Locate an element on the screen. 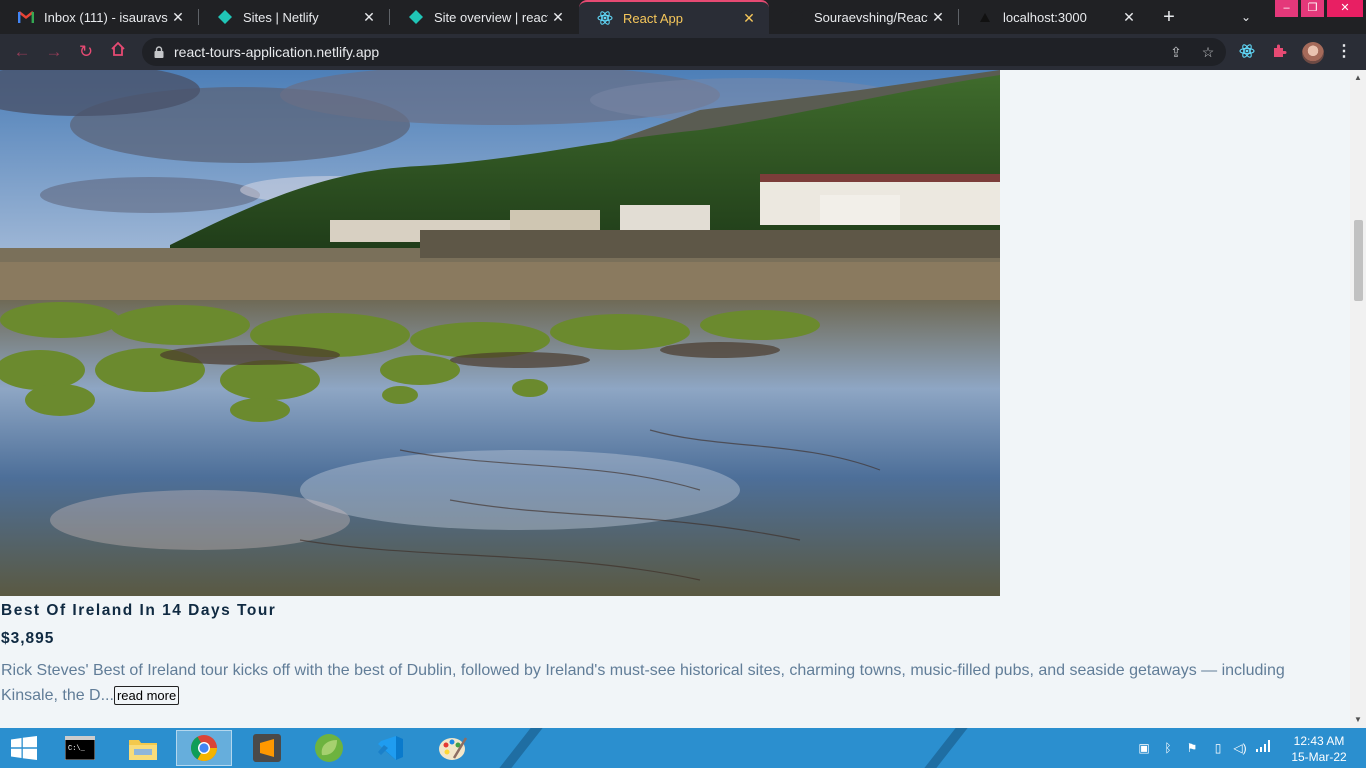 The height and width of the screenshot is (768, 1366). command-prompt-icon: C:\_ is located at coordinates (80, 748).